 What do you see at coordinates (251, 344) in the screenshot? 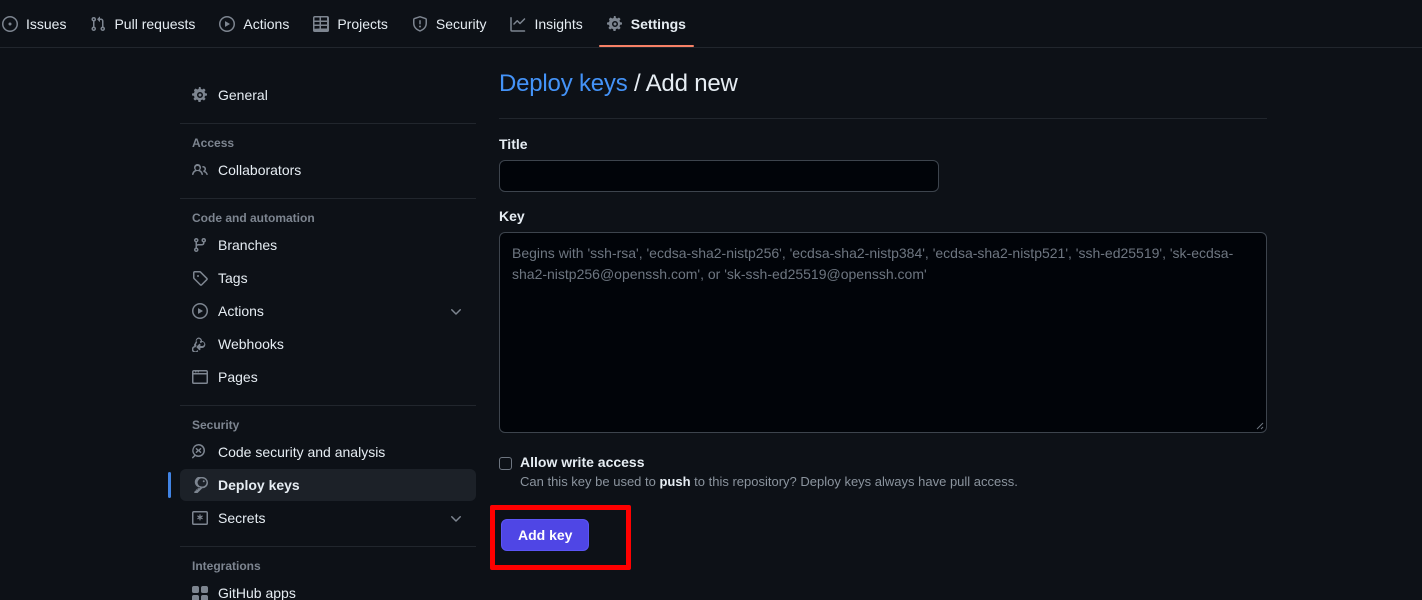
I see `sidebar-item-webhooks-label: Webhooks` at bounding box center [251, 344].